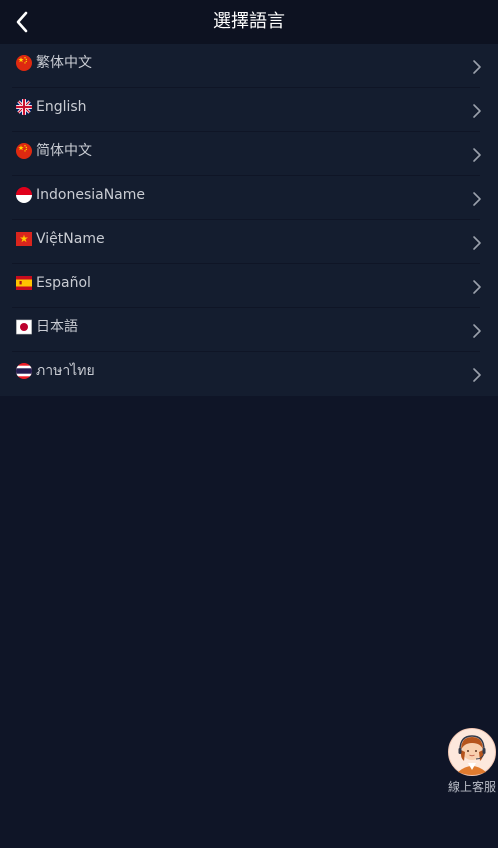  I want to click on page-title: 選擇語言, so click(249, 21).